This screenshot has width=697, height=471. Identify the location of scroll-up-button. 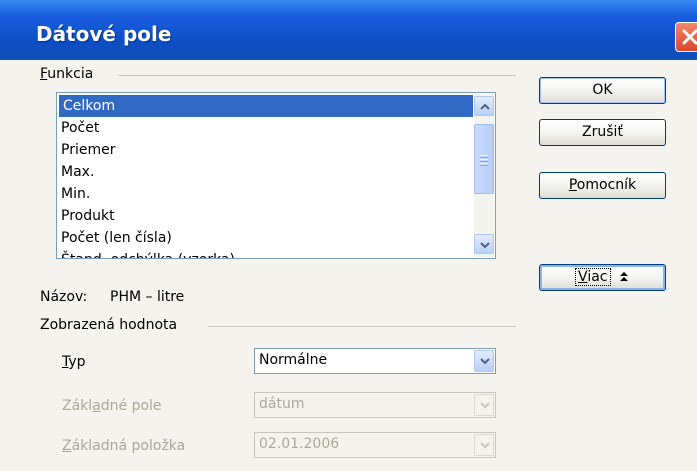
(484, 106).